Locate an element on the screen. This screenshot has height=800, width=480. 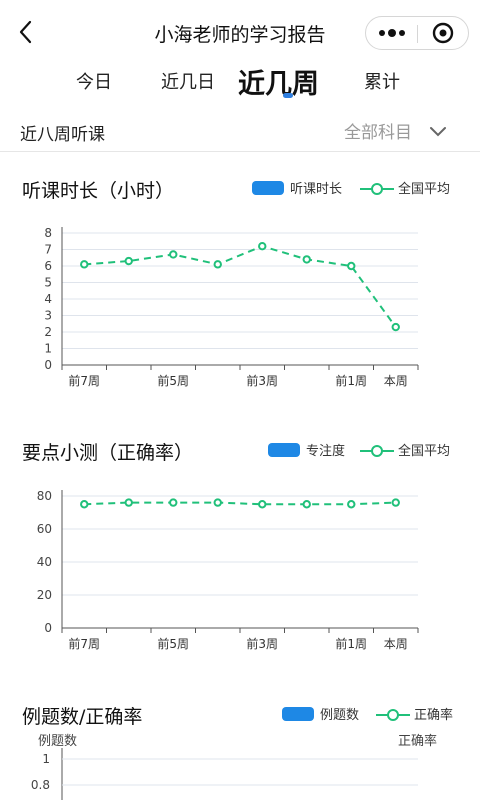
mini-program-capsule is located at coordinates (417, 33).